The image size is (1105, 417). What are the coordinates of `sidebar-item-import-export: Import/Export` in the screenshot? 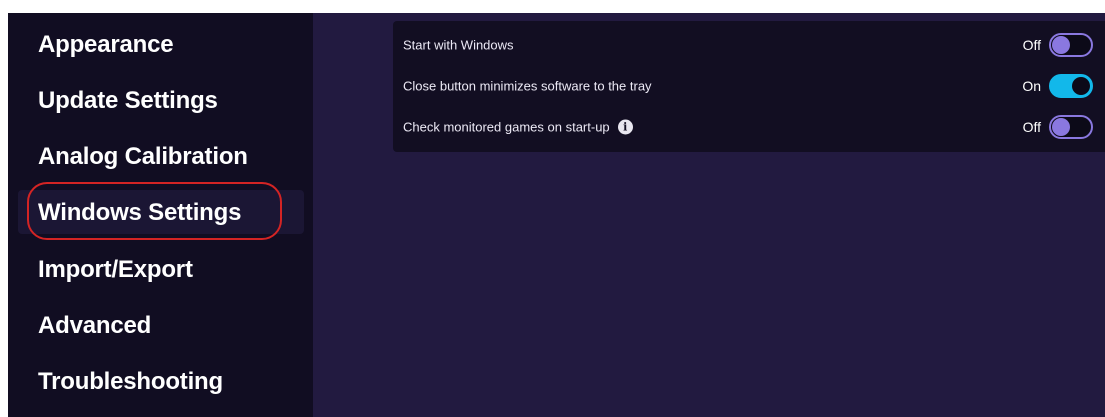 It's located at (115, 270).